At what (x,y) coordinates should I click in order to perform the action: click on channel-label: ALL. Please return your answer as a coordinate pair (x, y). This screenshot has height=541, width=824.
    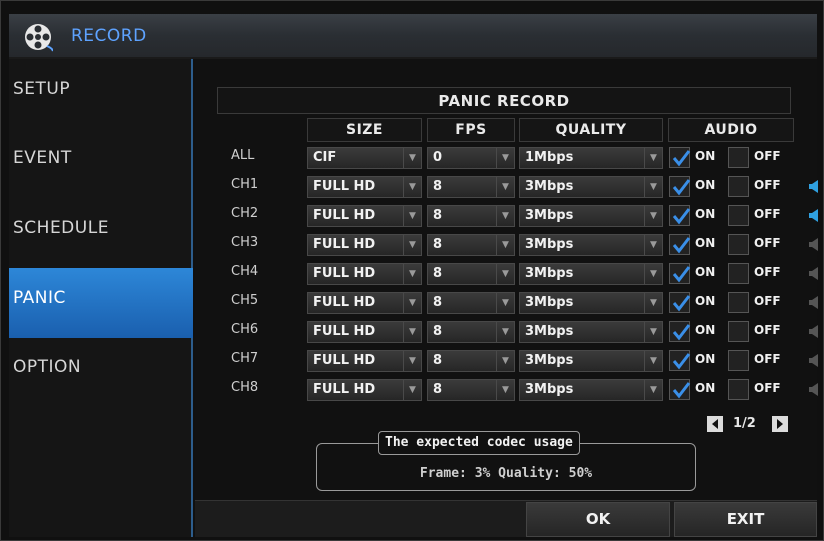
    Looking at the image, I should click on (243, 155).